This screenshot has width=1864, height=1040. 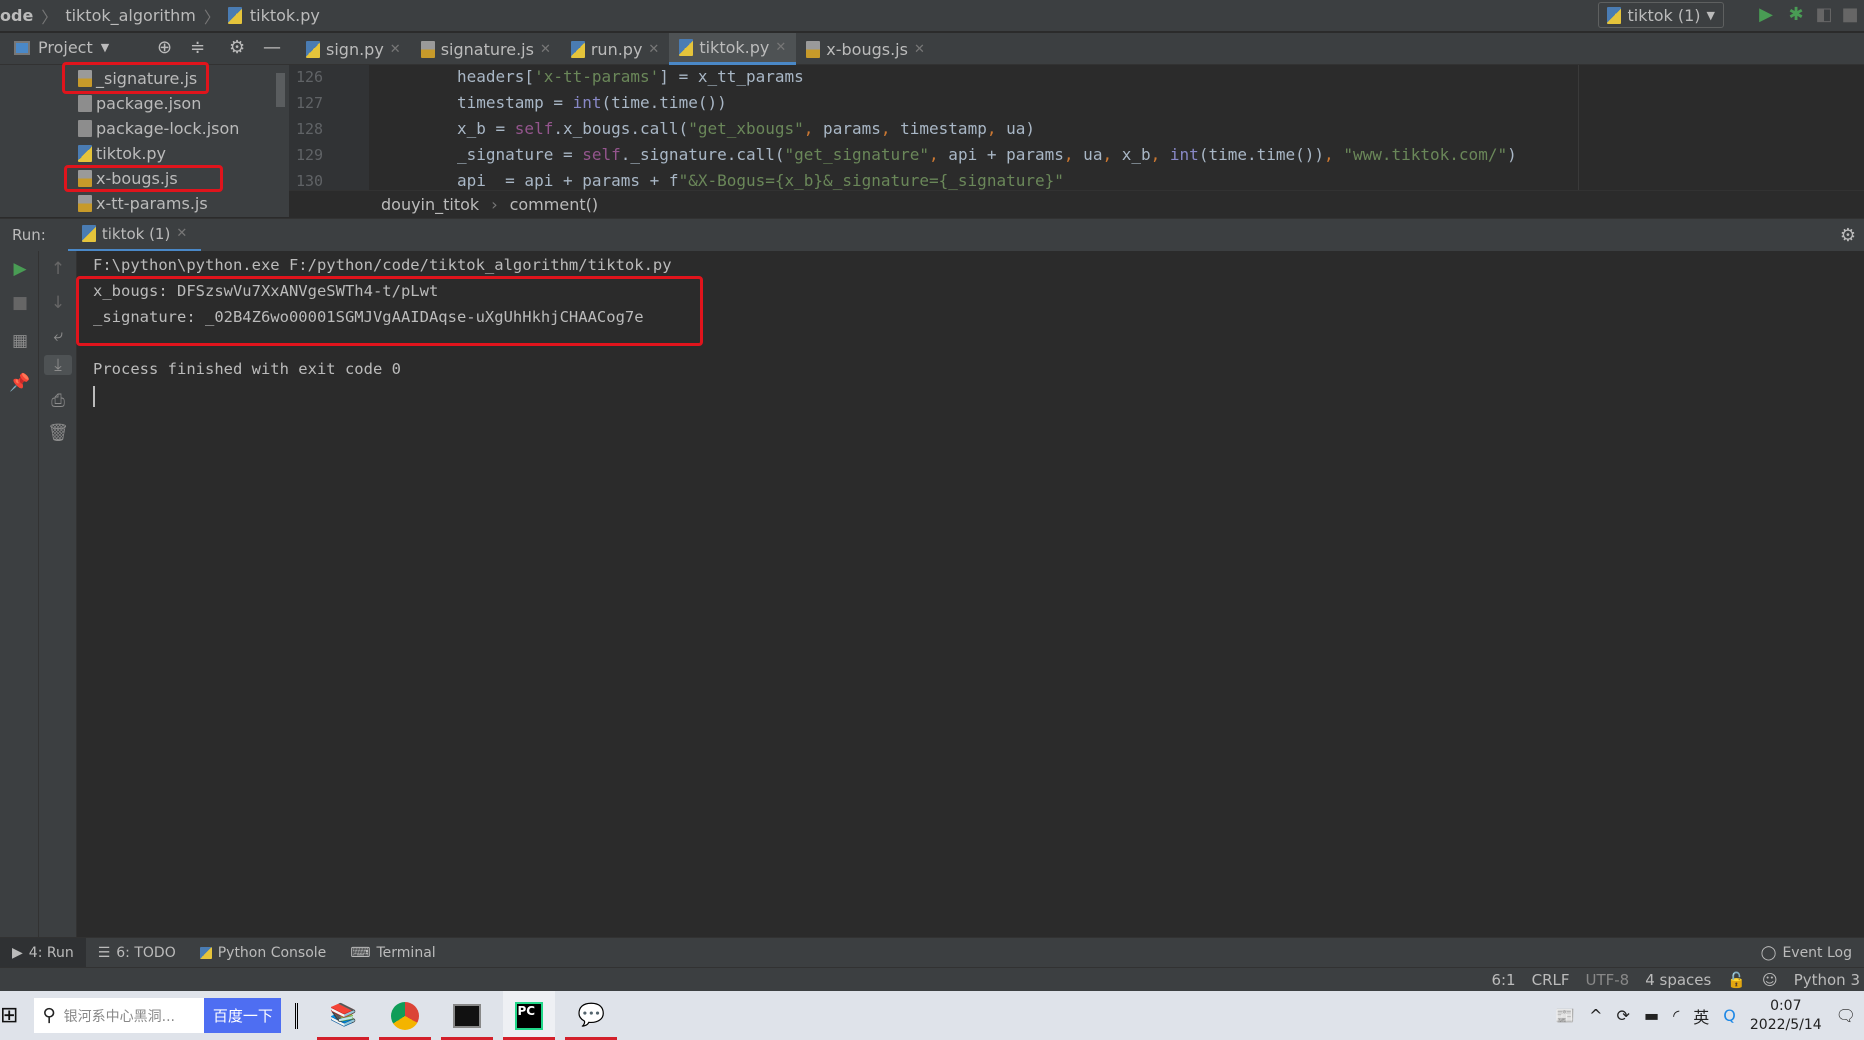 What do you see at coordinates (197, 47) in the screenshot?
I see `collapse-icon: ≑` at bounding box center [197, 47].